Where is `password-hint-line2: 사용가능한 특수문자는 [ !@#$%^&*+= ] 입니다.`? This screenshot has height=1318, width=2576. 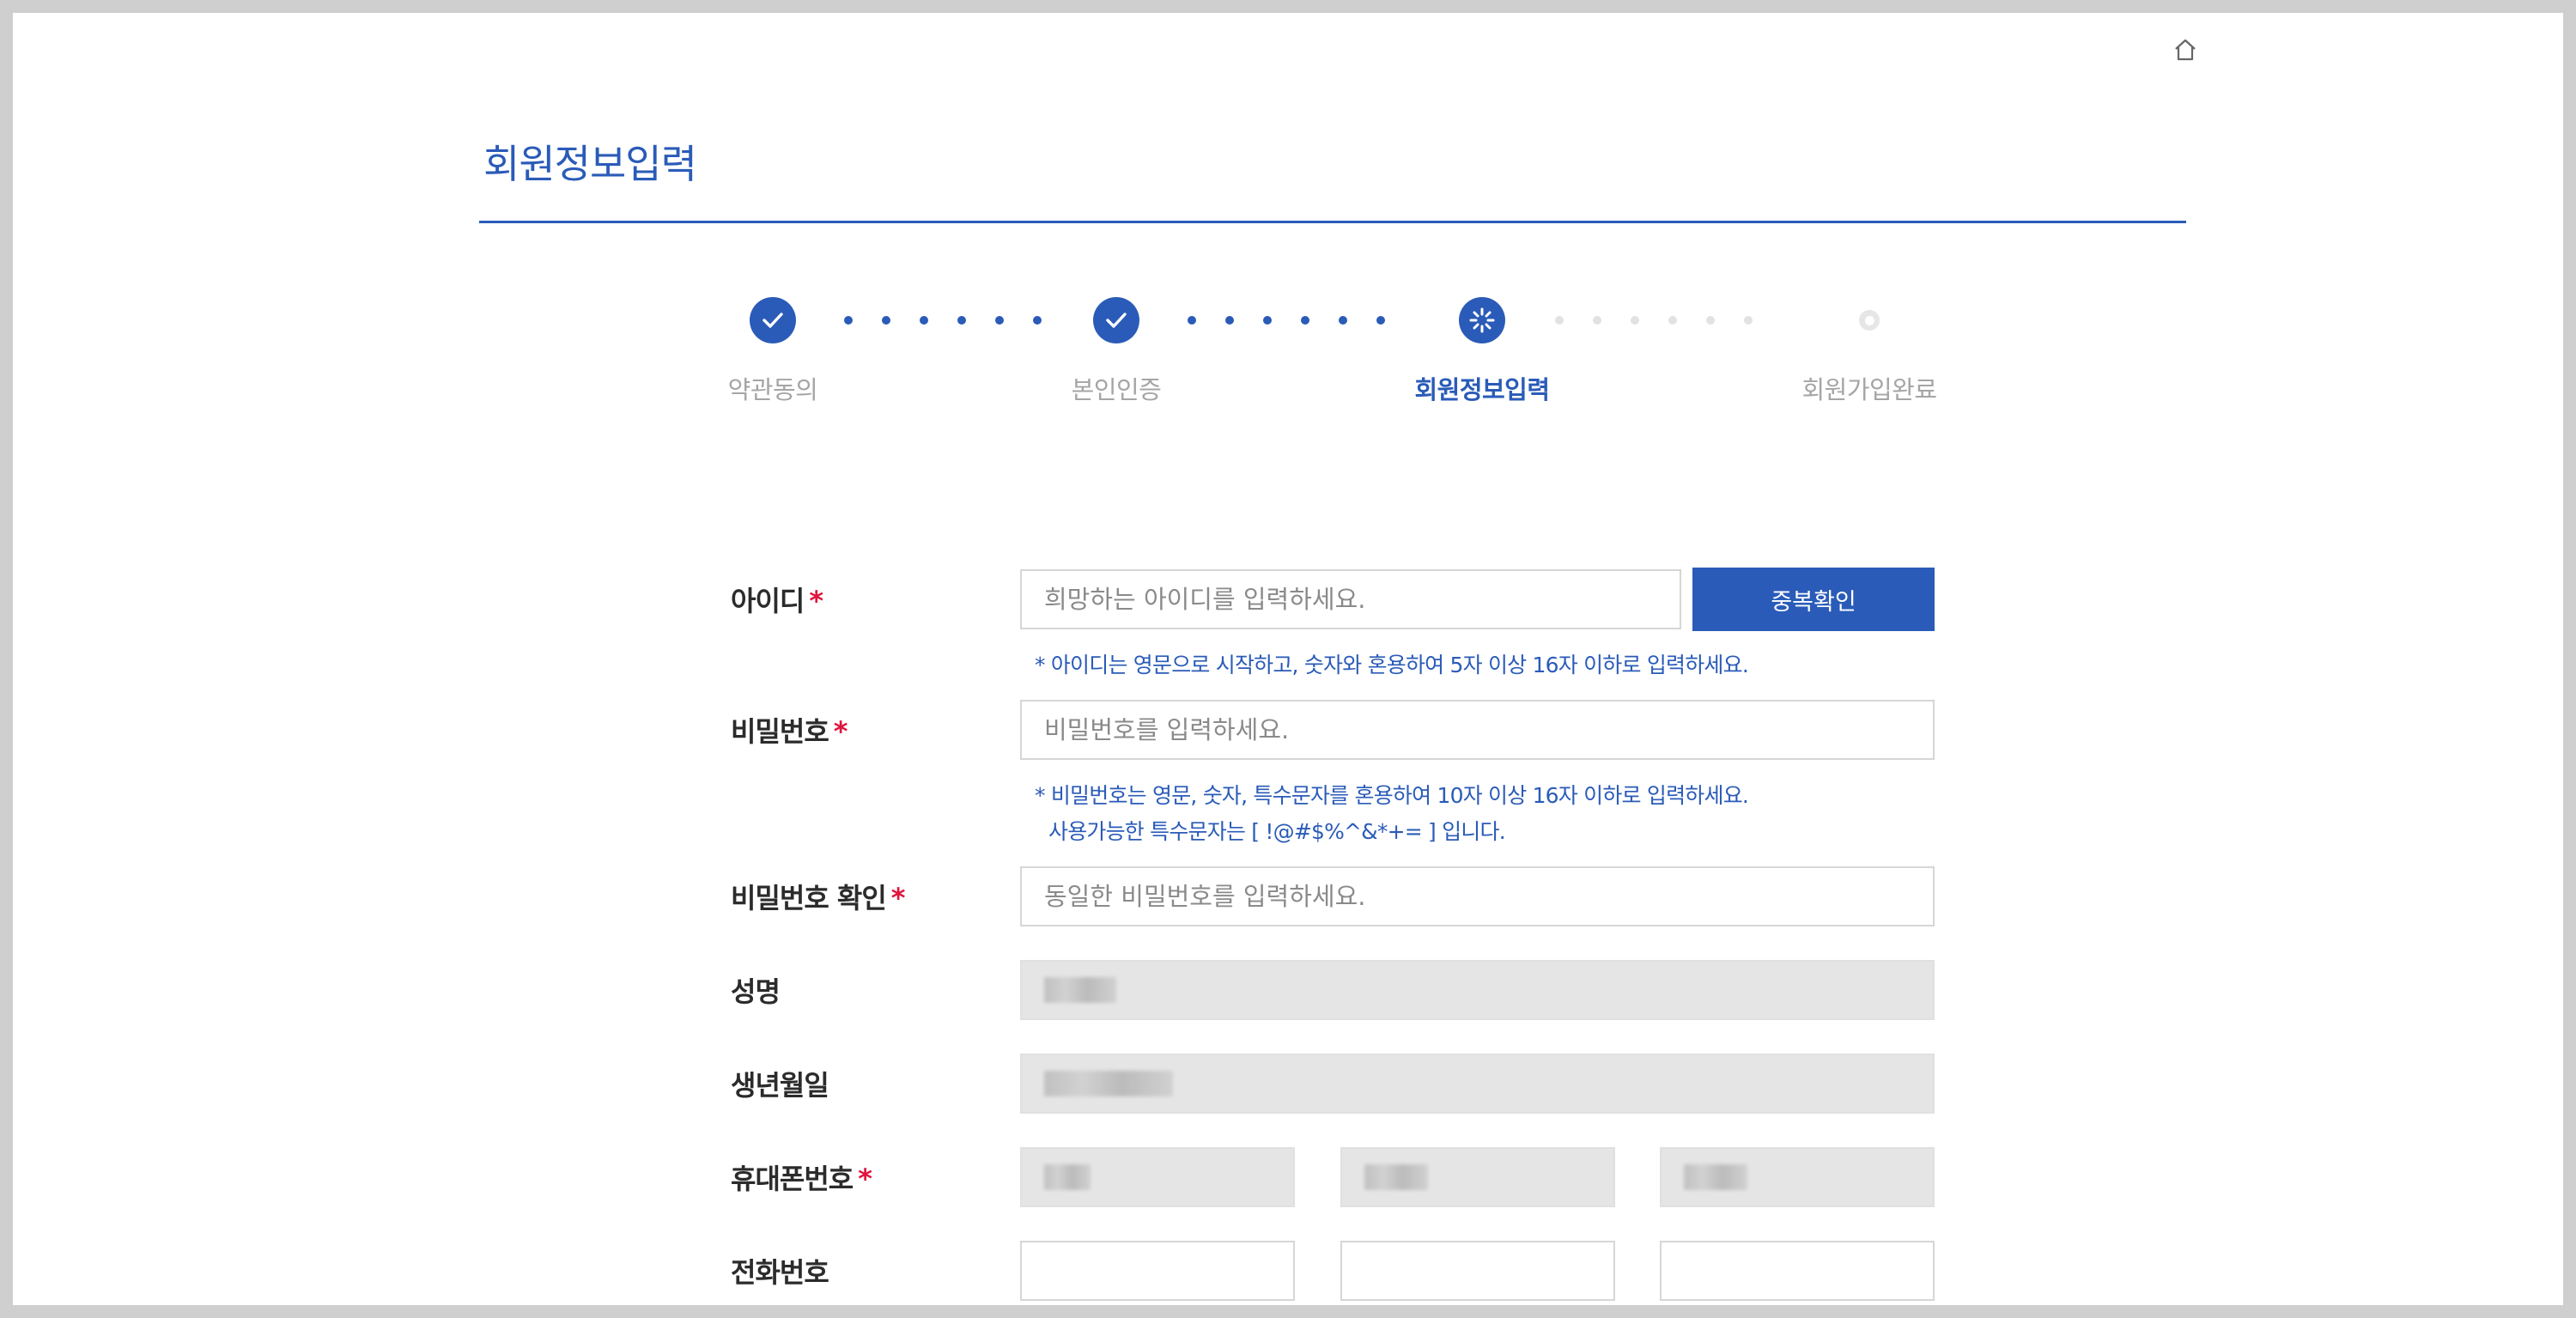 password-hint-line2: 사용가능한 특수문자는 [ !@#$%^&*+= ] 입니다. is located at coordinates (1277, 831).